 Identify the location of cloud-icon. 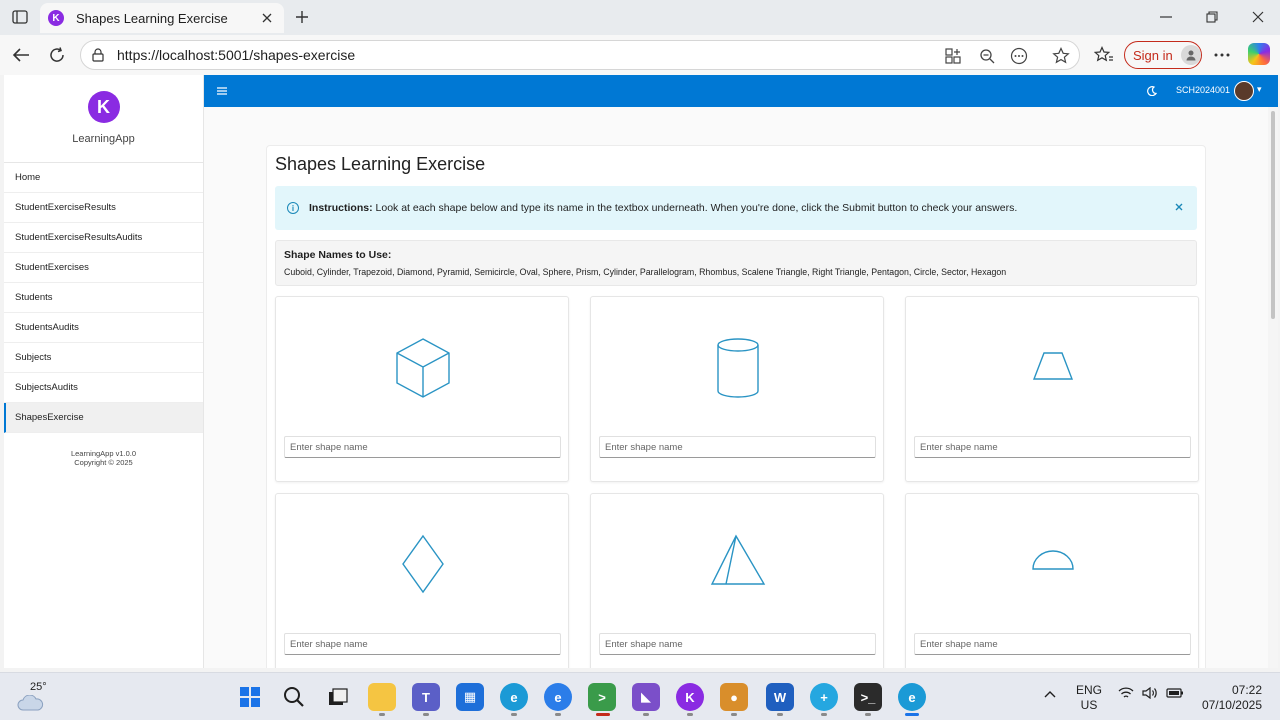
(30, 703).